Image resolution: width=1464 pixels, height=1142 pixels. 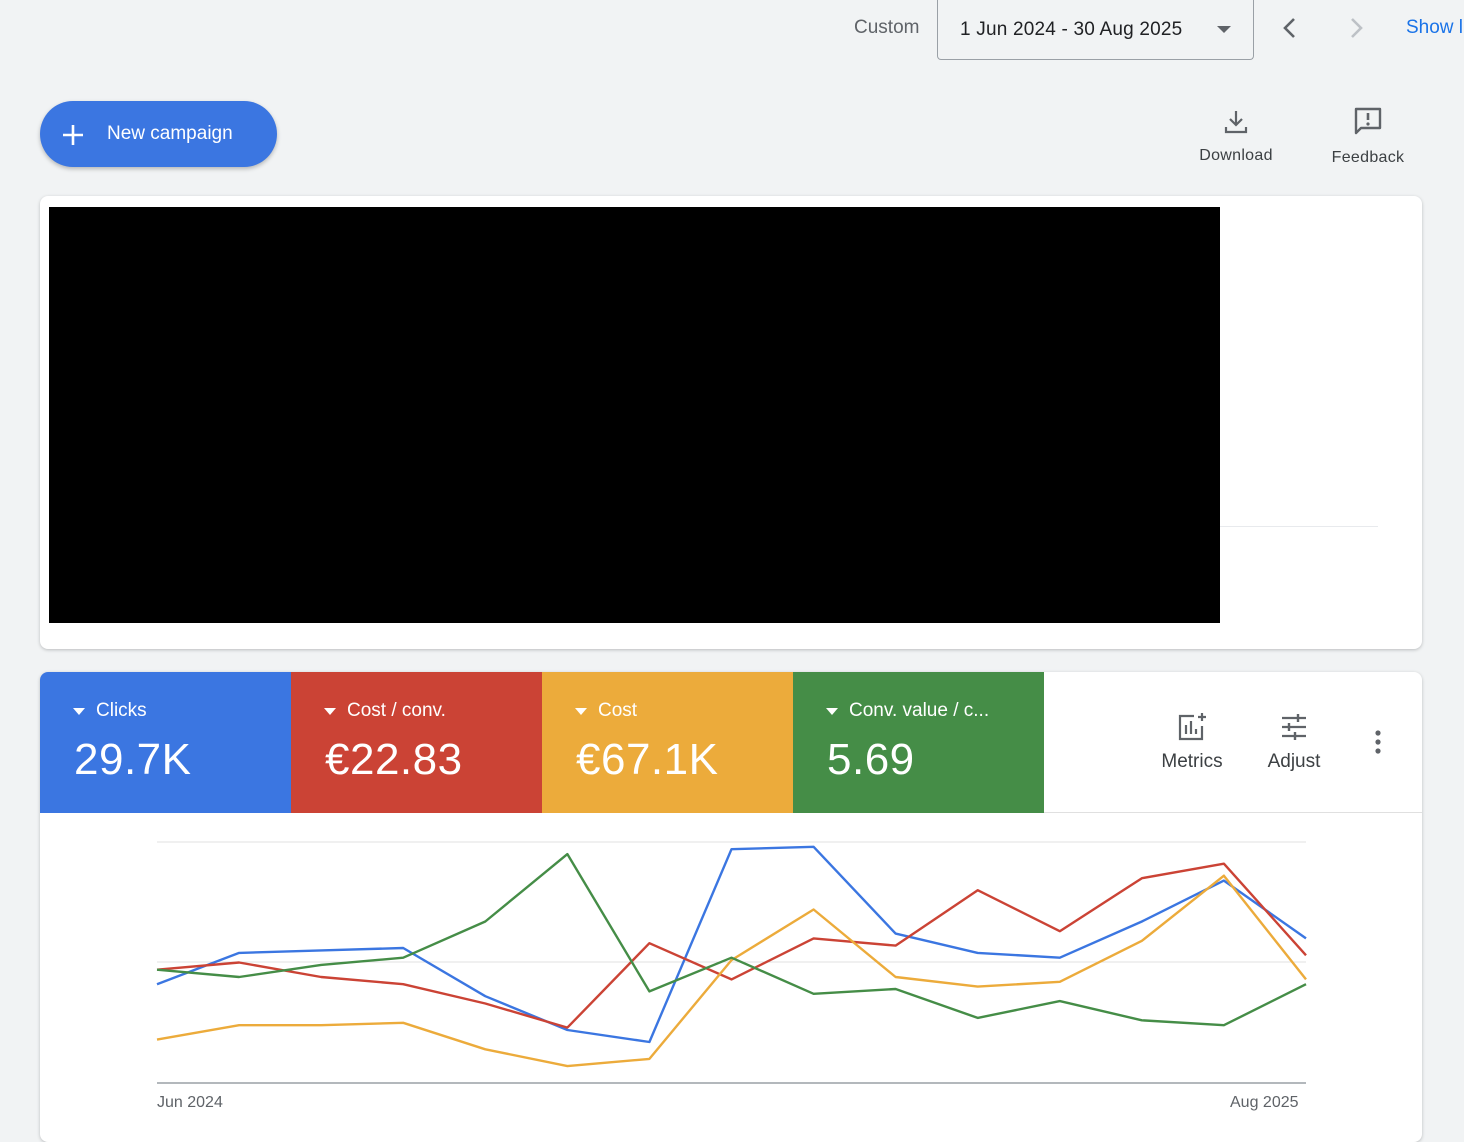 What do you see at coordinates (1434, 28) in the screenshot?
I see `show-link: Show l` at bounding box center [1434, 28].